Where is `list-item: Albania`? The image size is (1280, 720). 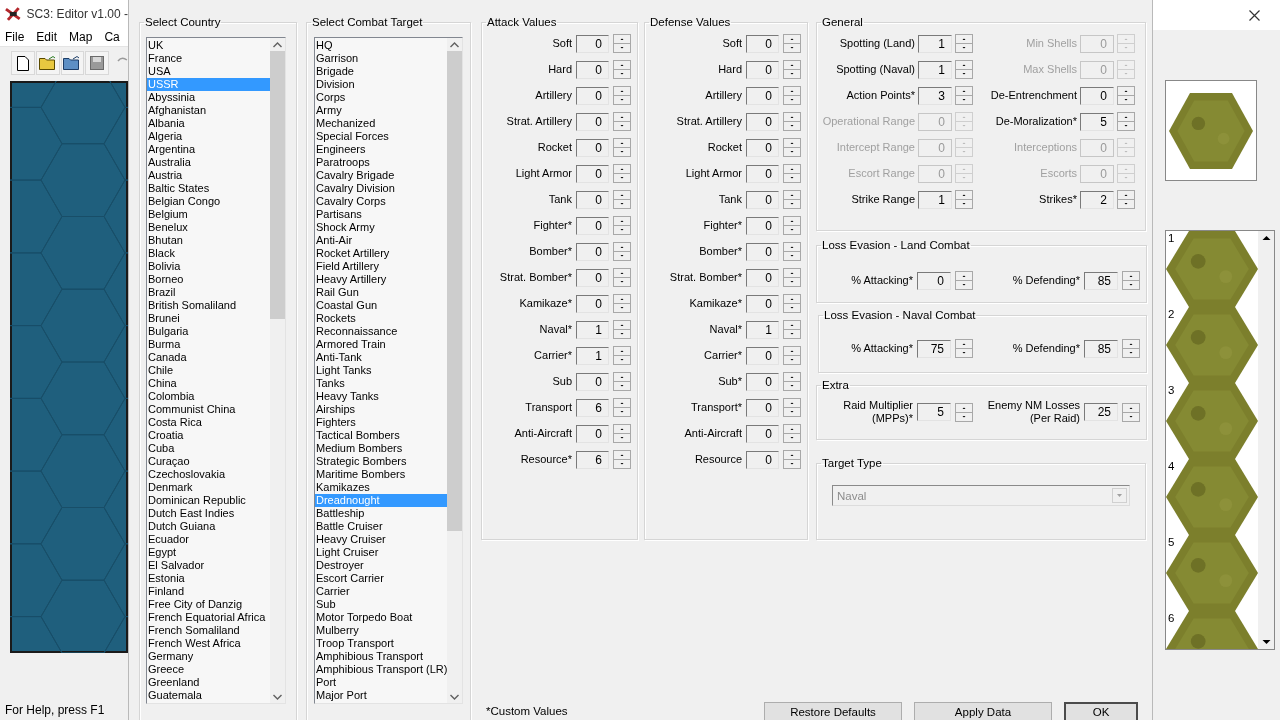
list-item: Albania is located at coordinates (208, 123).